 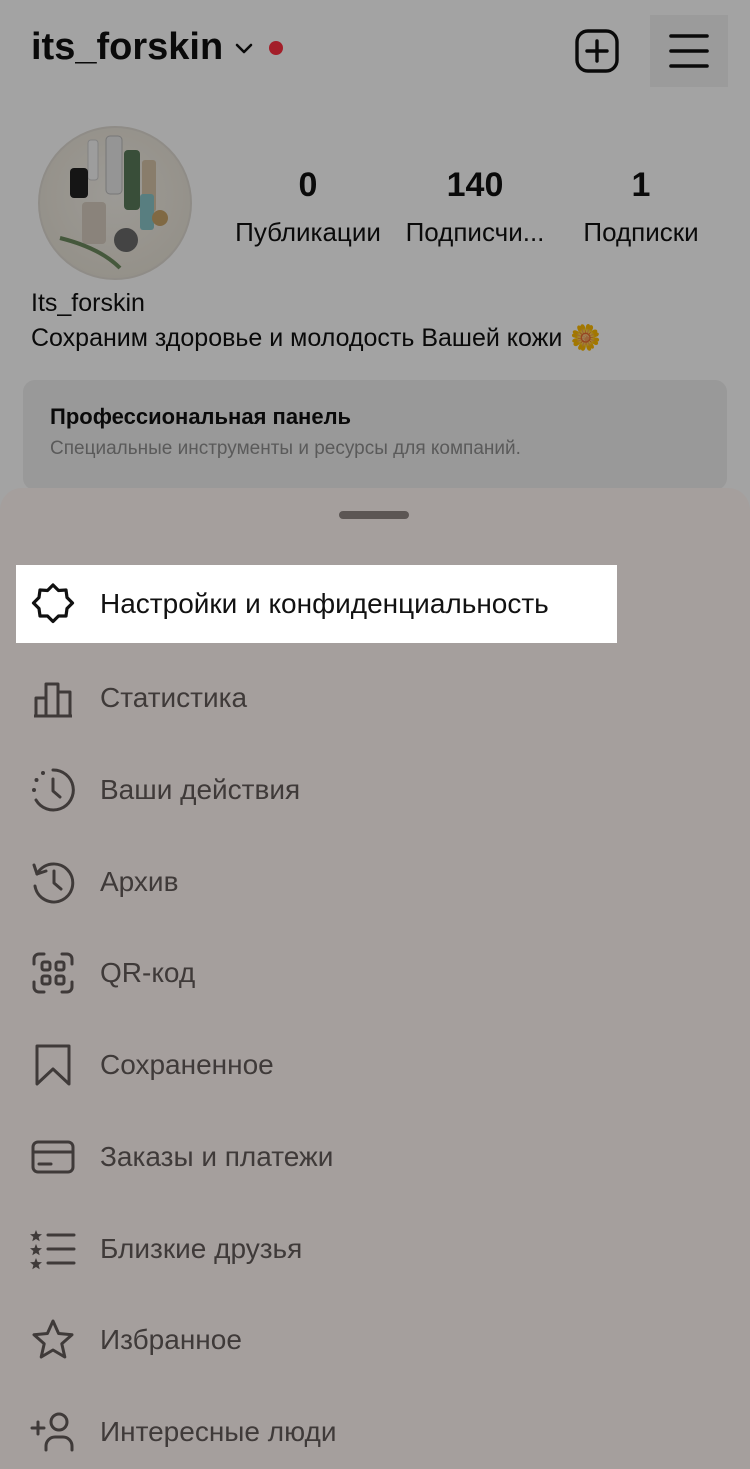 I want to click on menu-item-label: Ваши действия, so click(x=200, y=789).